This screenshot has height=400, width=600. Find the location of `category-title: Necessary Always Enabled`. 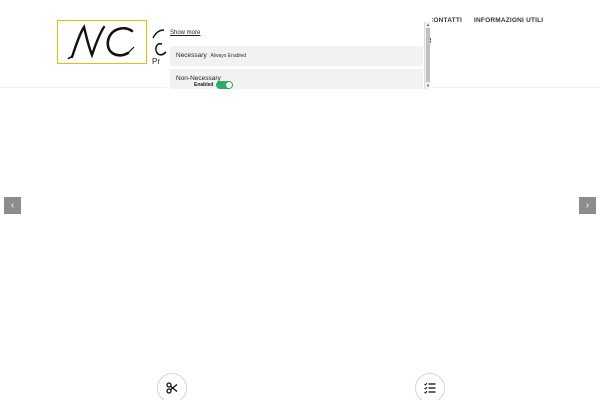

category-title: Necessary Always Enabled is located at coordinates (211, 55).